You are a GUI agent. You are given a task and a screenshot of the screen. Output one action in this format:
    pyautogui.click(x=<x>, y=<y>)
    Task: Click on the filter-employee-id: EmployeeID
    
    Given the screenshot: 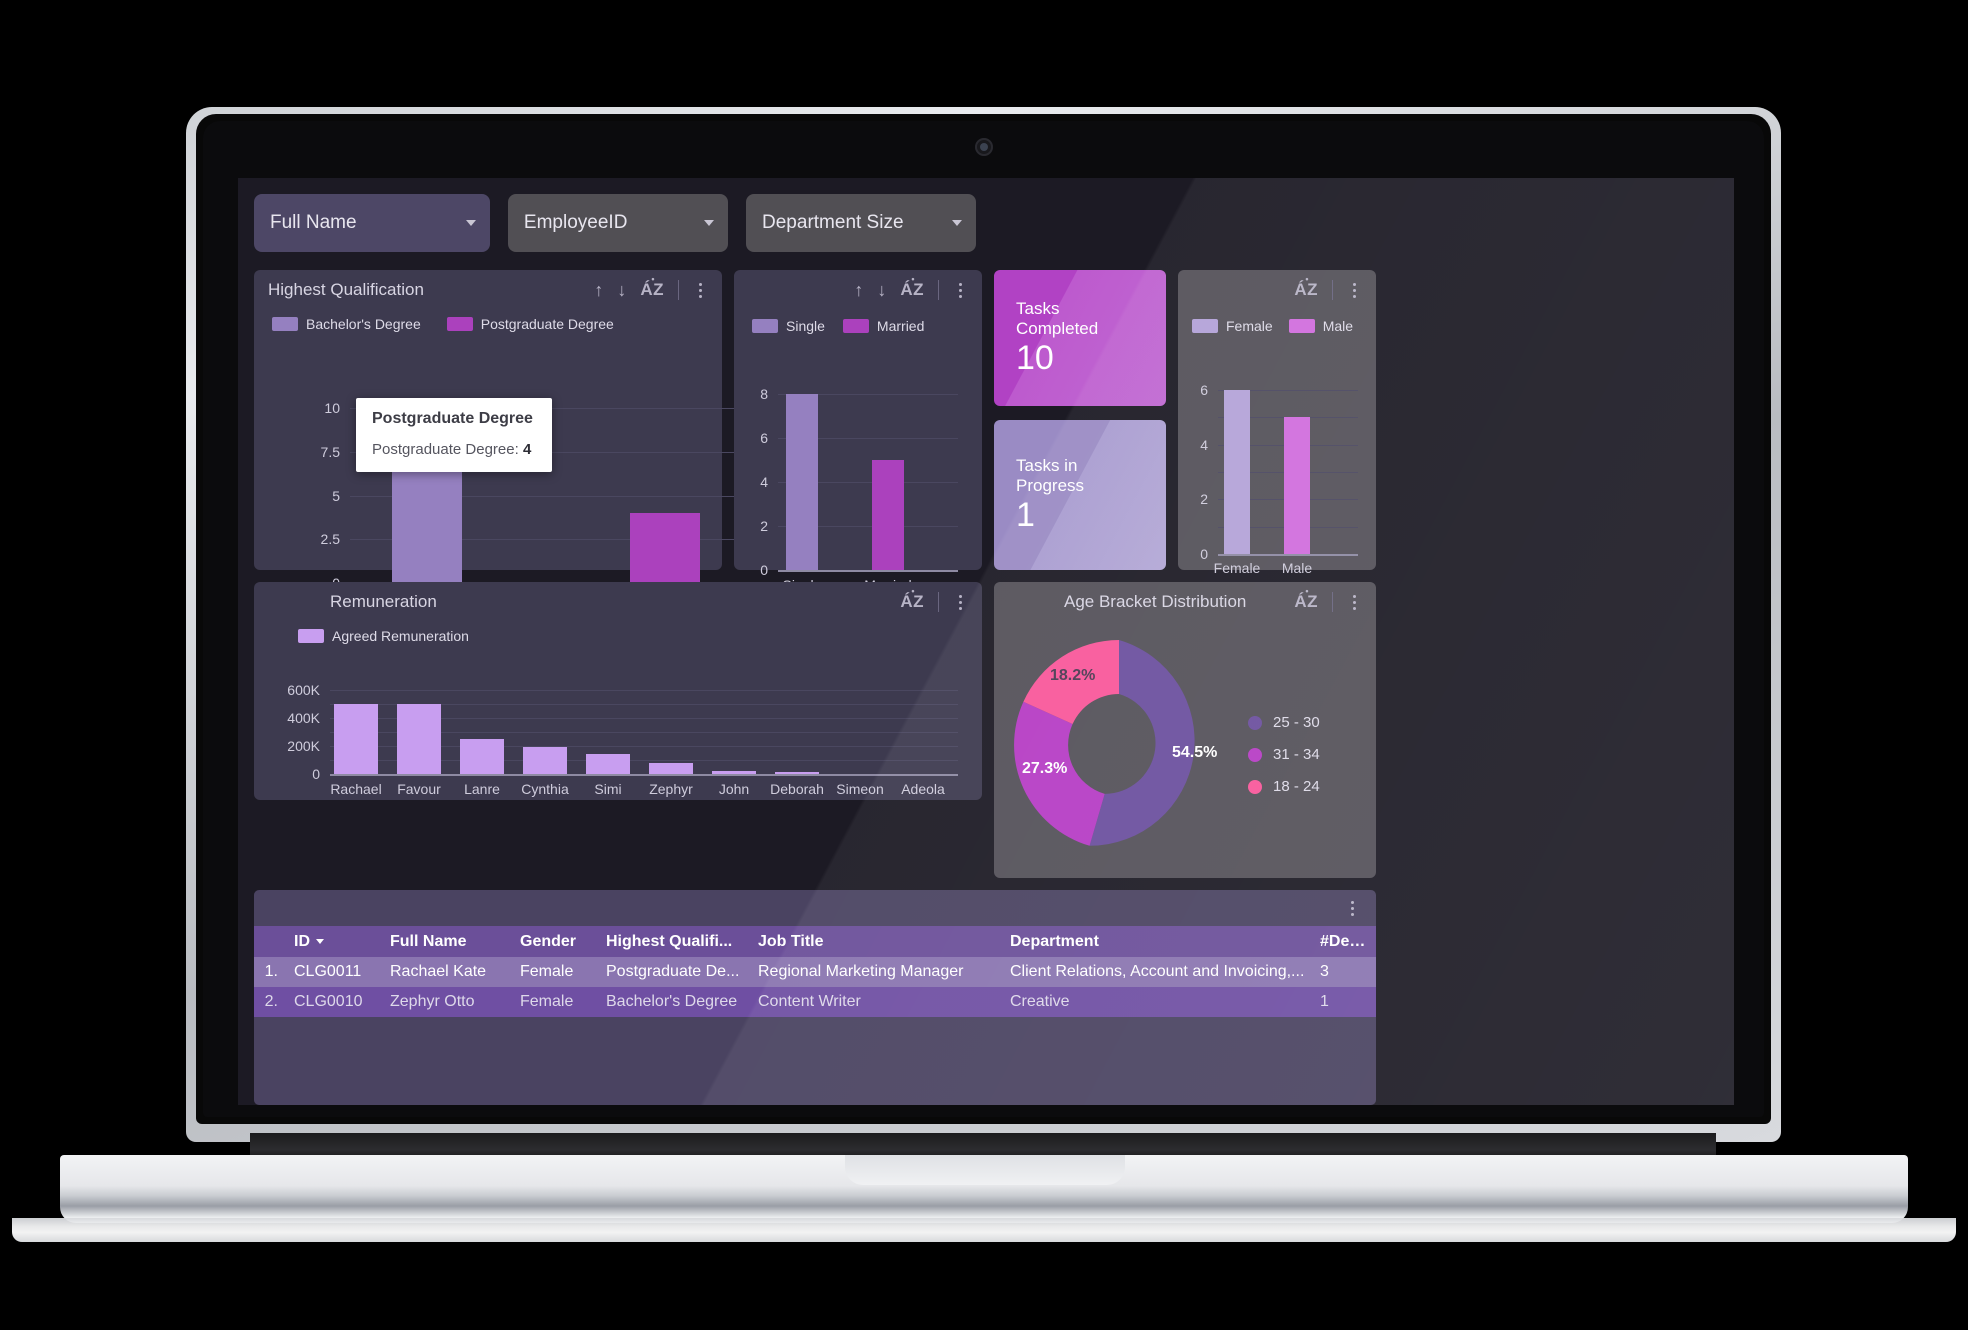 What is the action you would take?
    pyautogui.click(x=618, y=223)
    